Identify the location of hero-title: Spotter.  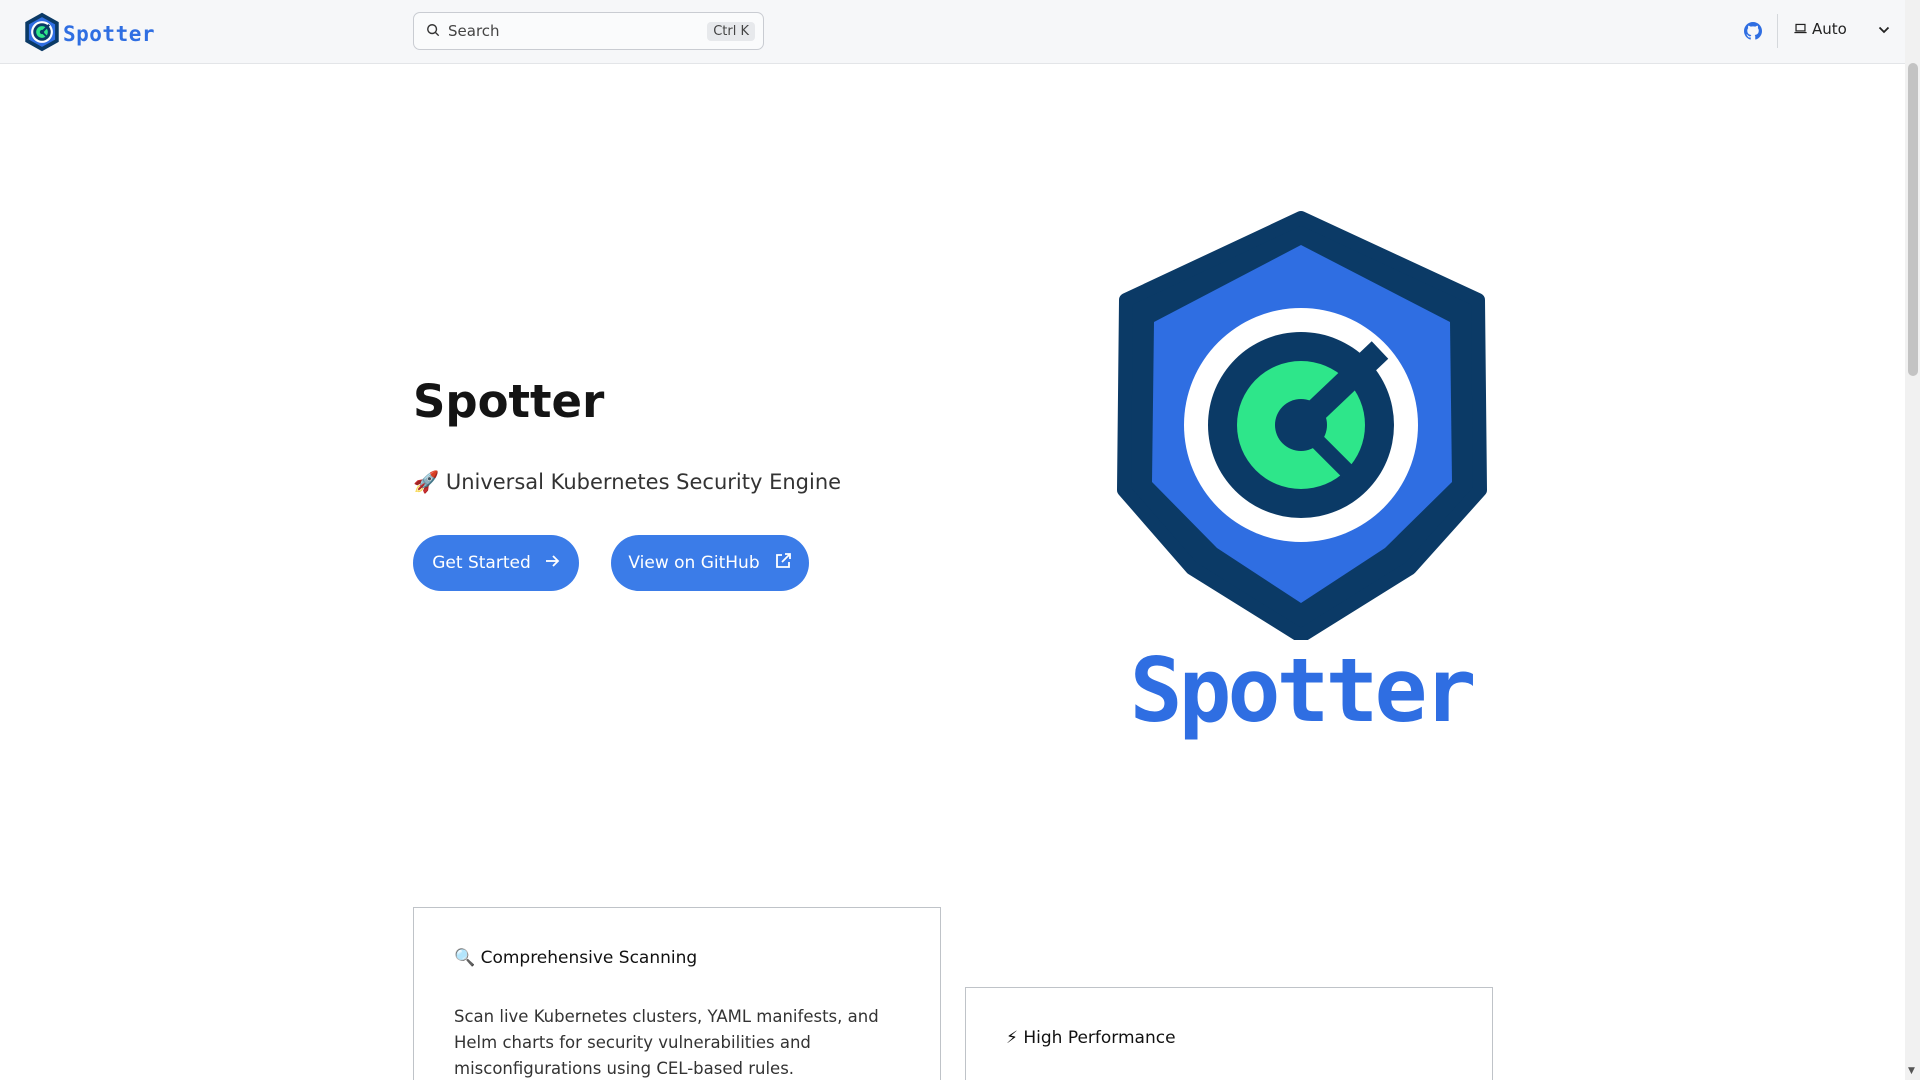
(509, 401).